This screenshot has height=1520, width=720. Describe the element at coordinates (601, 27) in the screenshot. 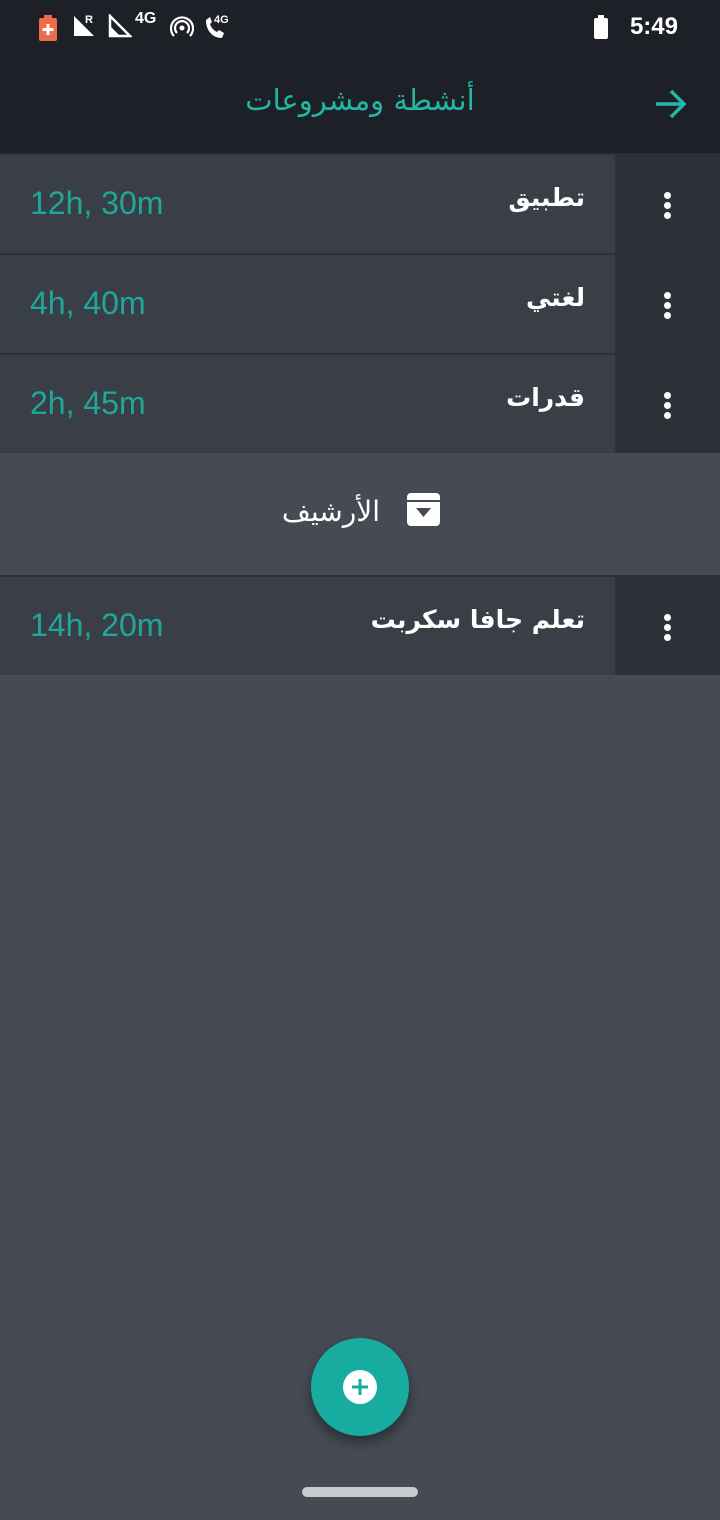

I see `battery-icon` at that location.